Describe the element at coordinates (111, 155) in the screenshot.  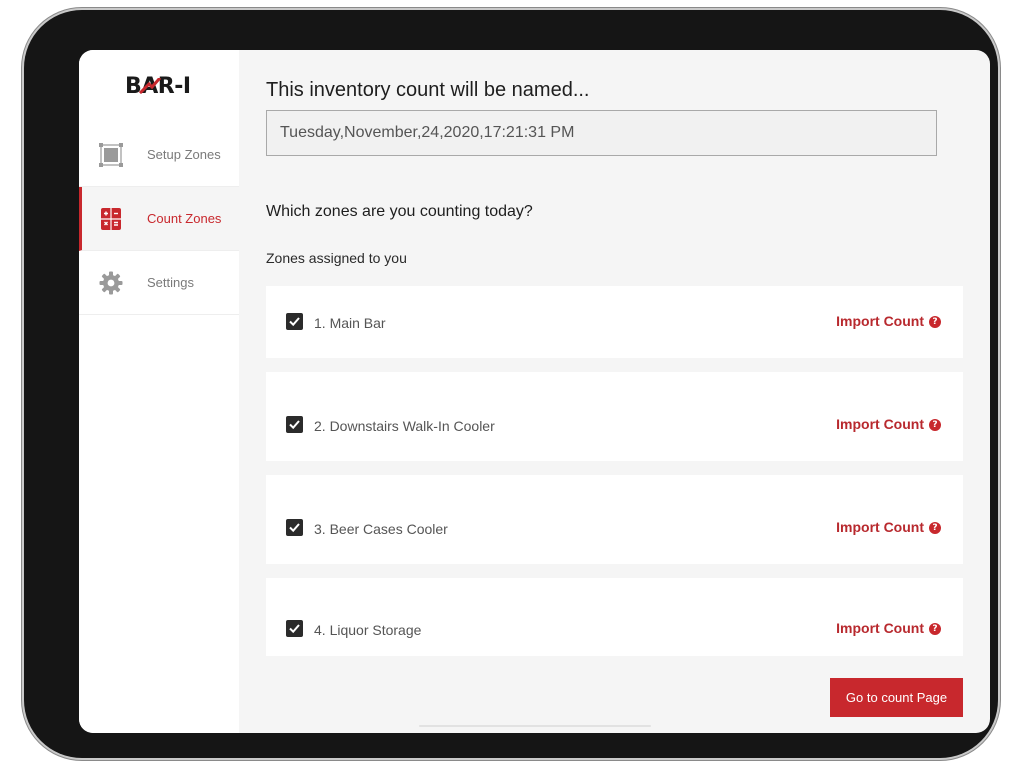
I see `setup-zones-icon` at that location.